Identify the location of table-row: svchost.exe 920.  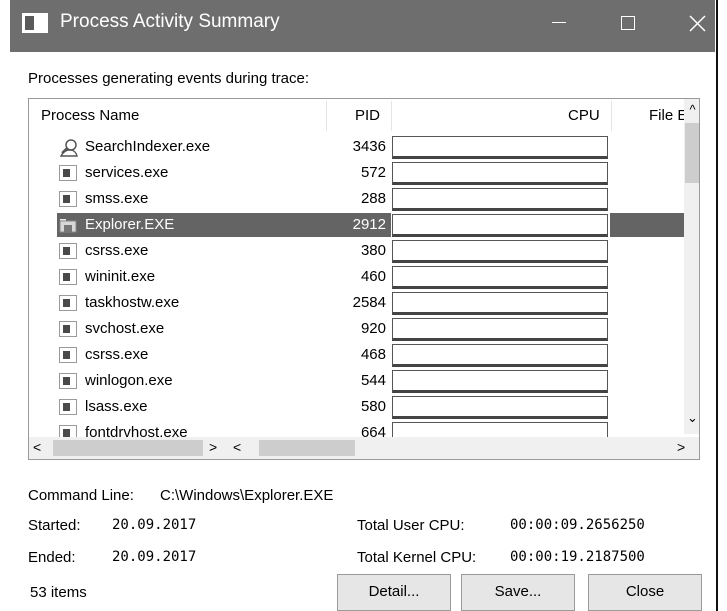
(356, 329).